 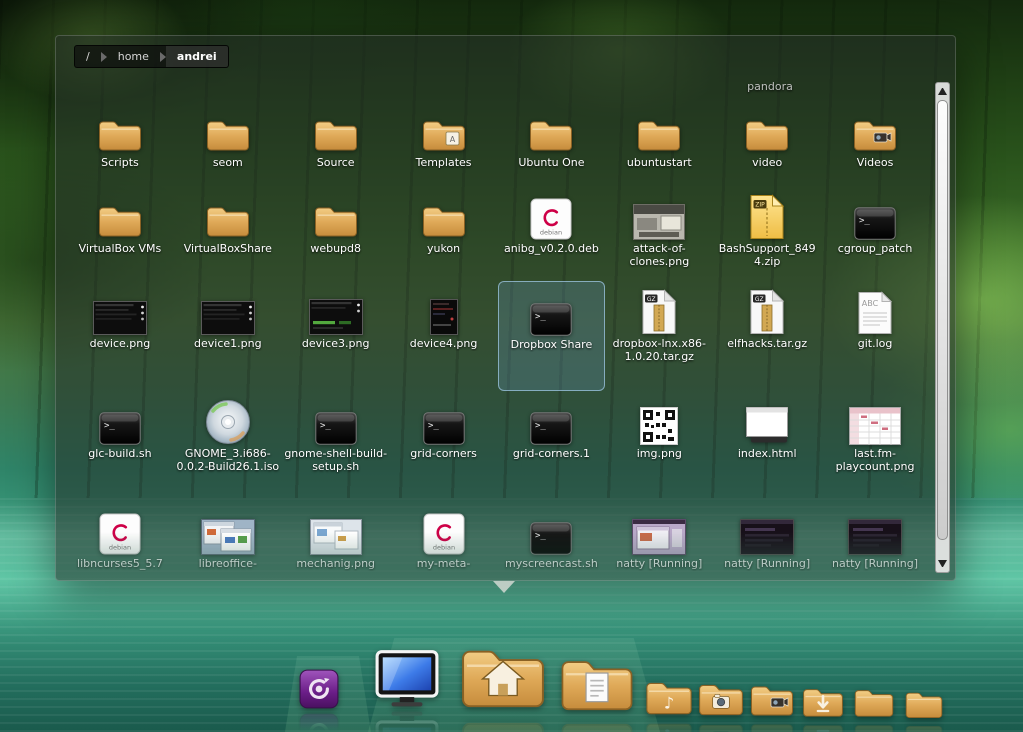 What do you see at coordinates (551, 336) in the screenshot?
I see `file-item: >_ Dropbox Share` at bounding box center [551, 336].